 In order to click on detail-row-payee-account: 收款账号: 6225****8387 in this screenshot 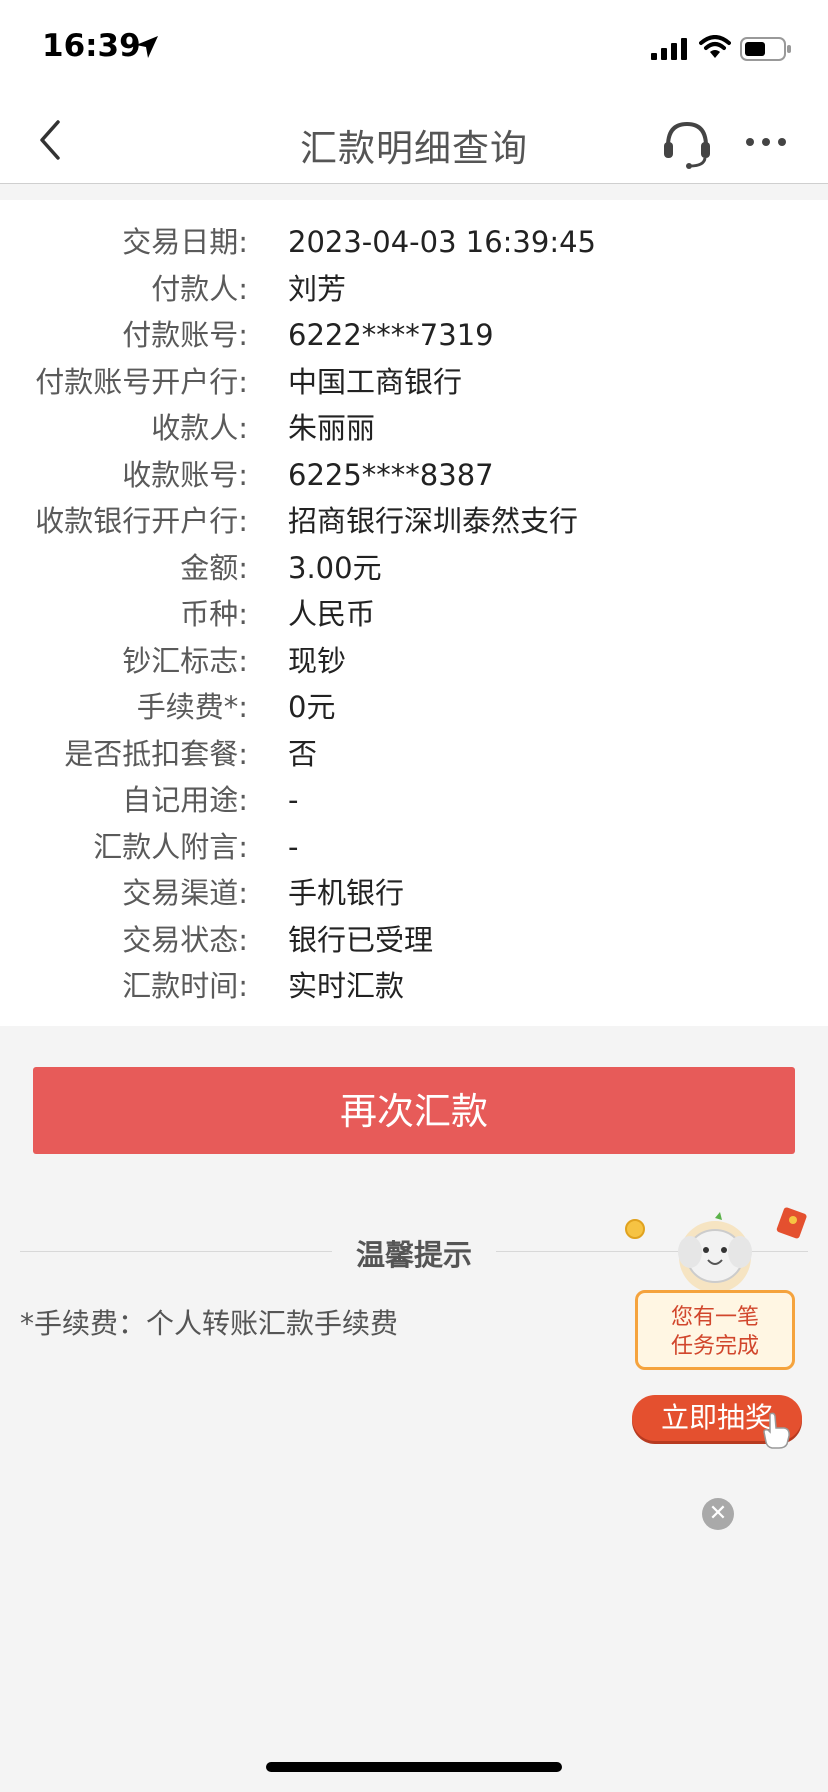, I will do `click(414, 475)`.